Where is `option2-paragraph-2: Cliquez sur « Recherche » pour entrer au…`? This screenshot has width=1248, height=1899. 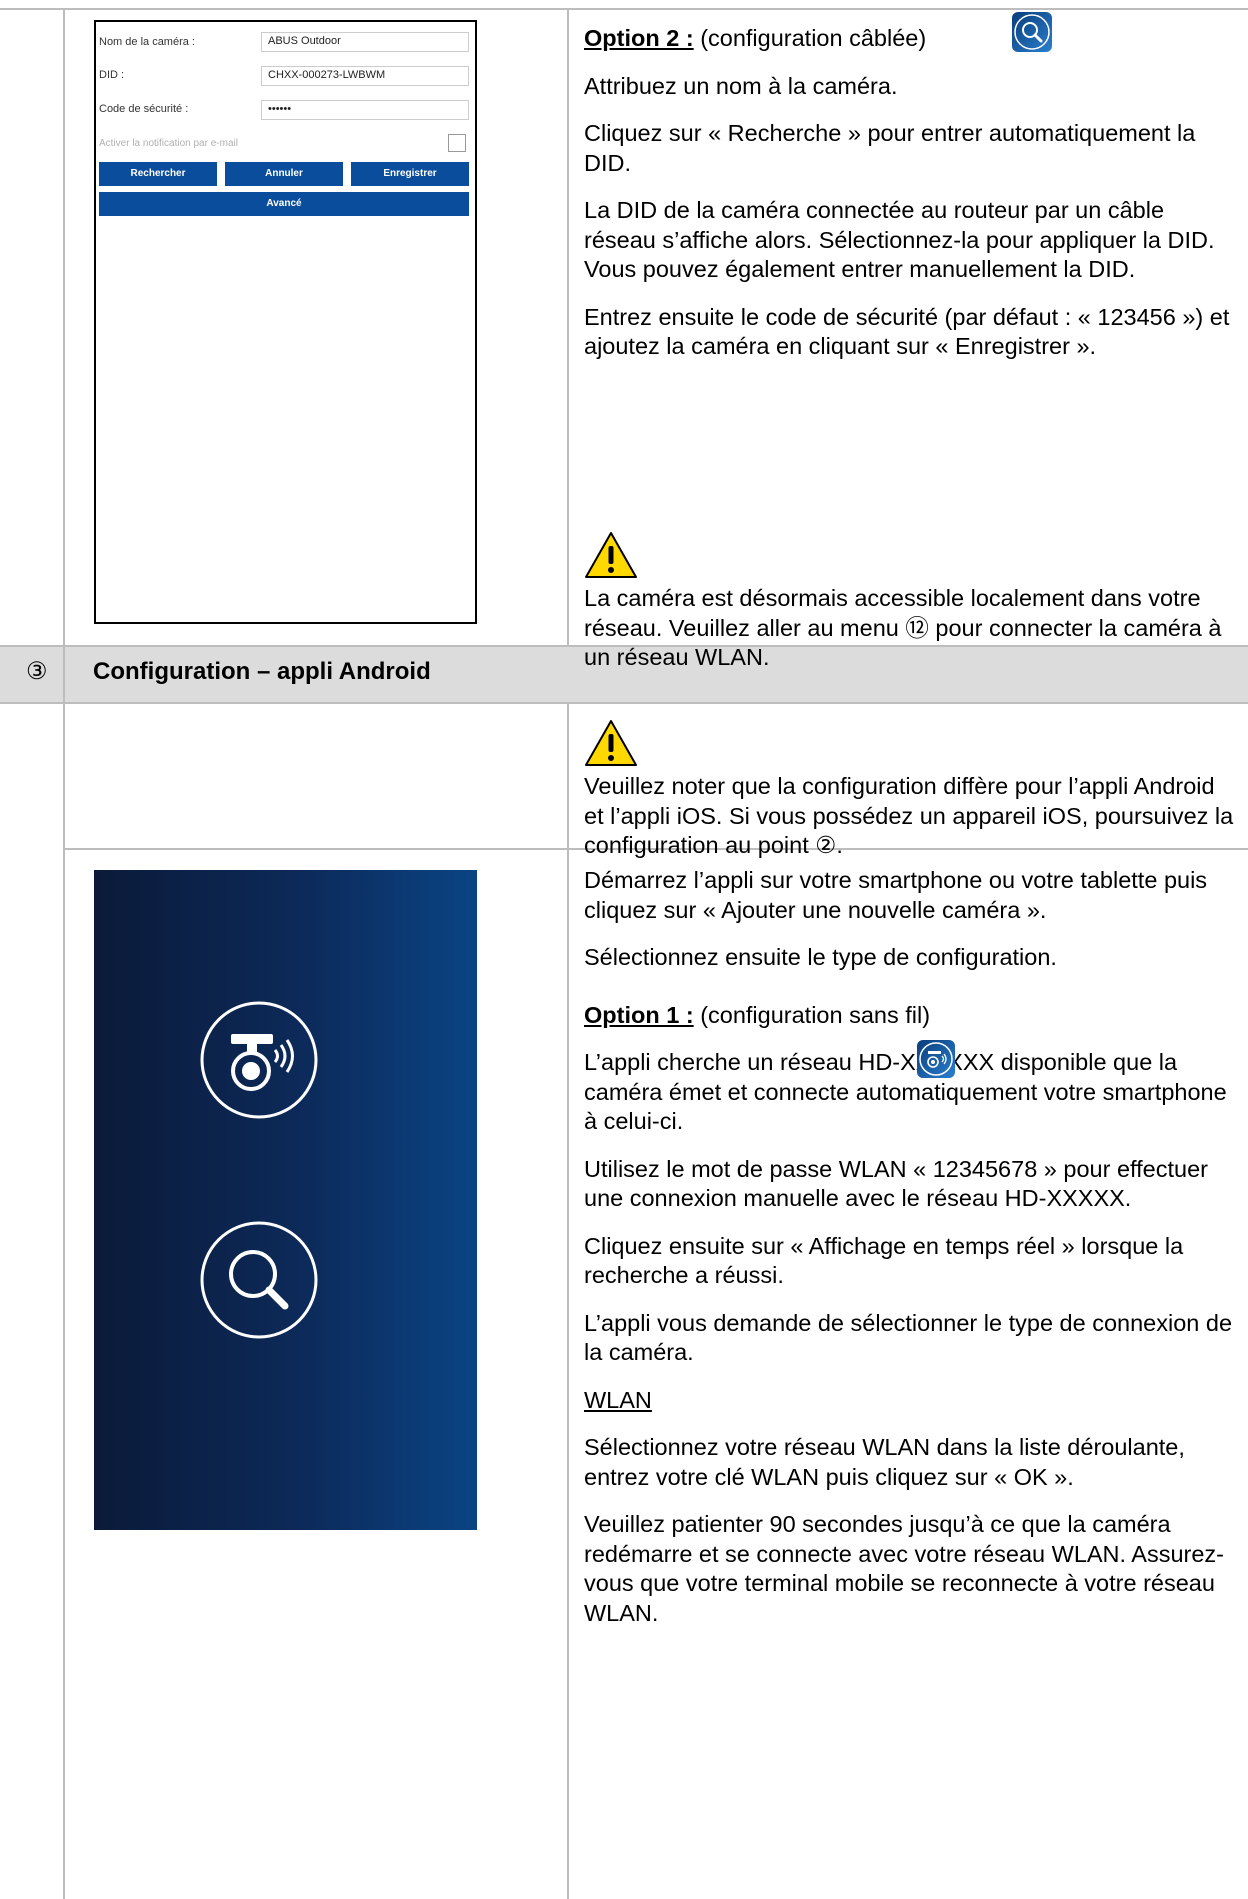 option2-paragraph-2: Cliquez sur « Recherche » pour entrer au… is located at coordinates (890, 148).